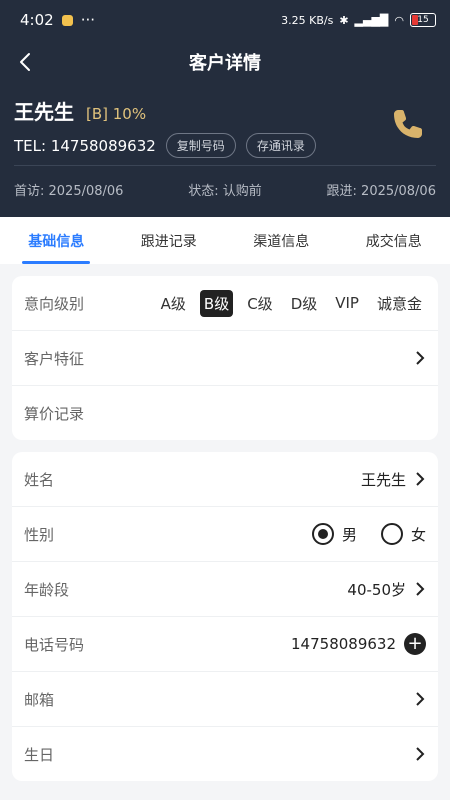 The width and height of the screenshot is (450, 800). Describe the element at coordinates (225, 753) in the screenshot. I see `birthday-row: 生日` at that location.